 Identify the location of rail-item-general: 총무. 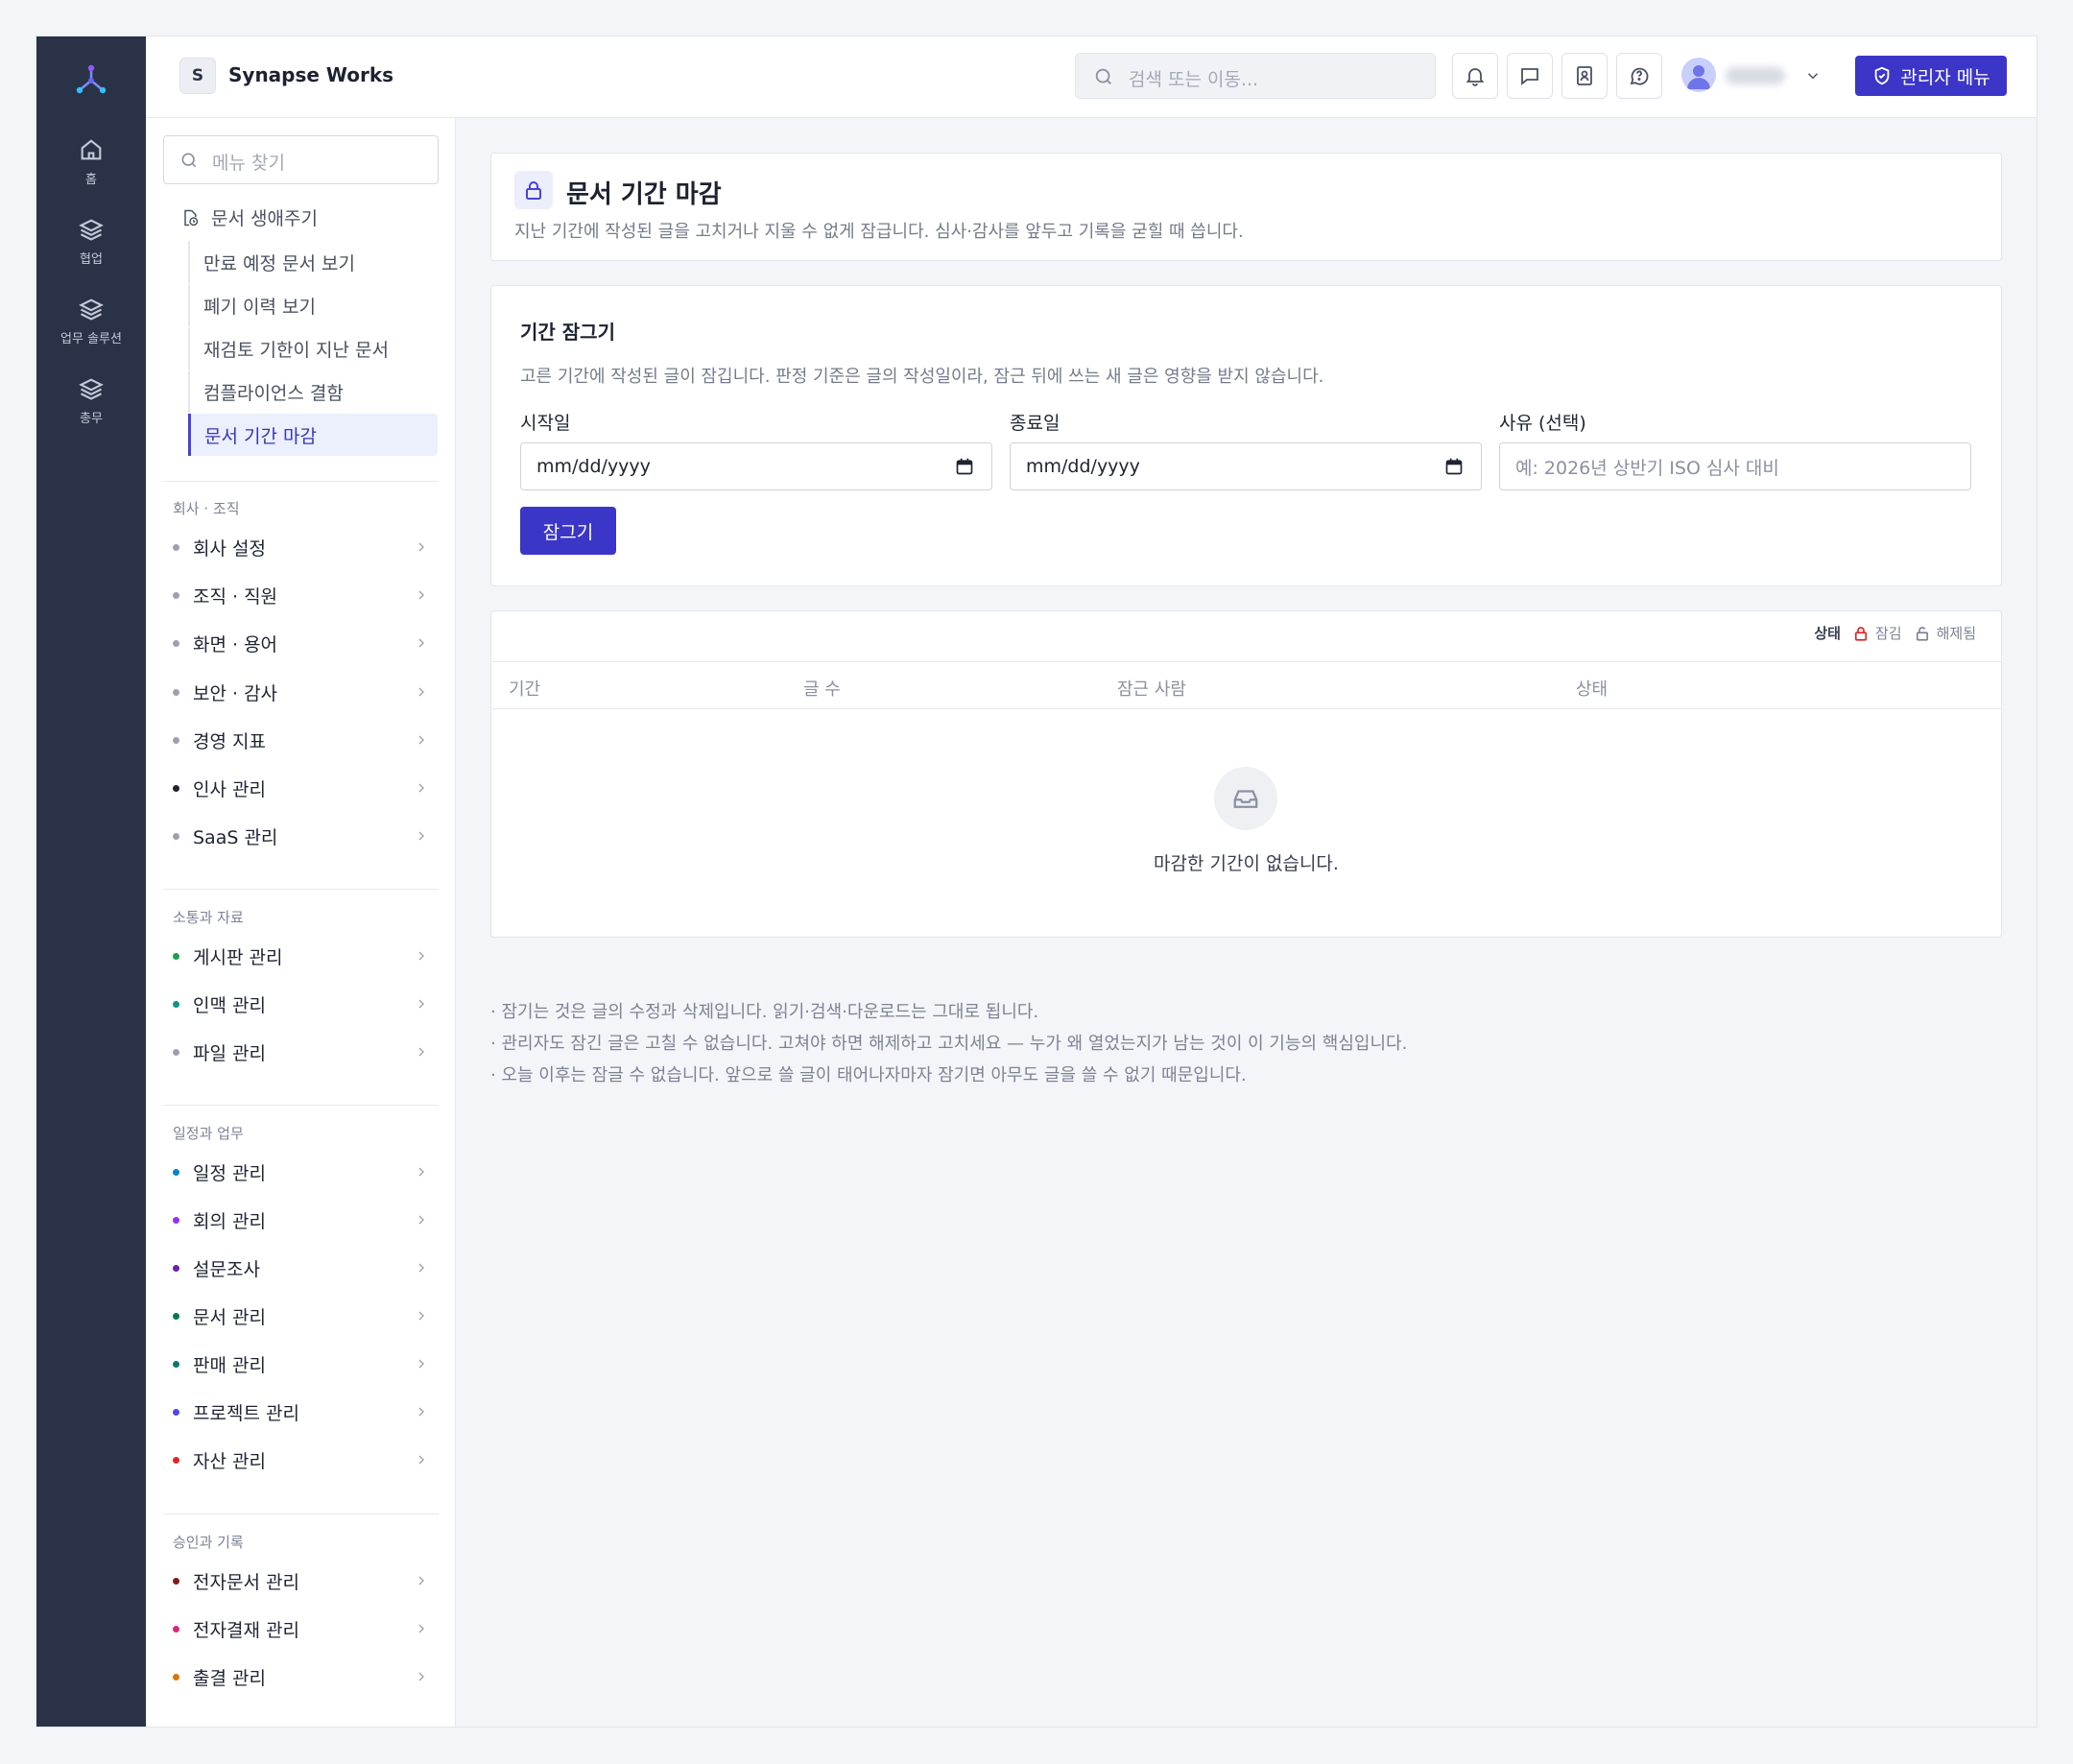
(91, 400).